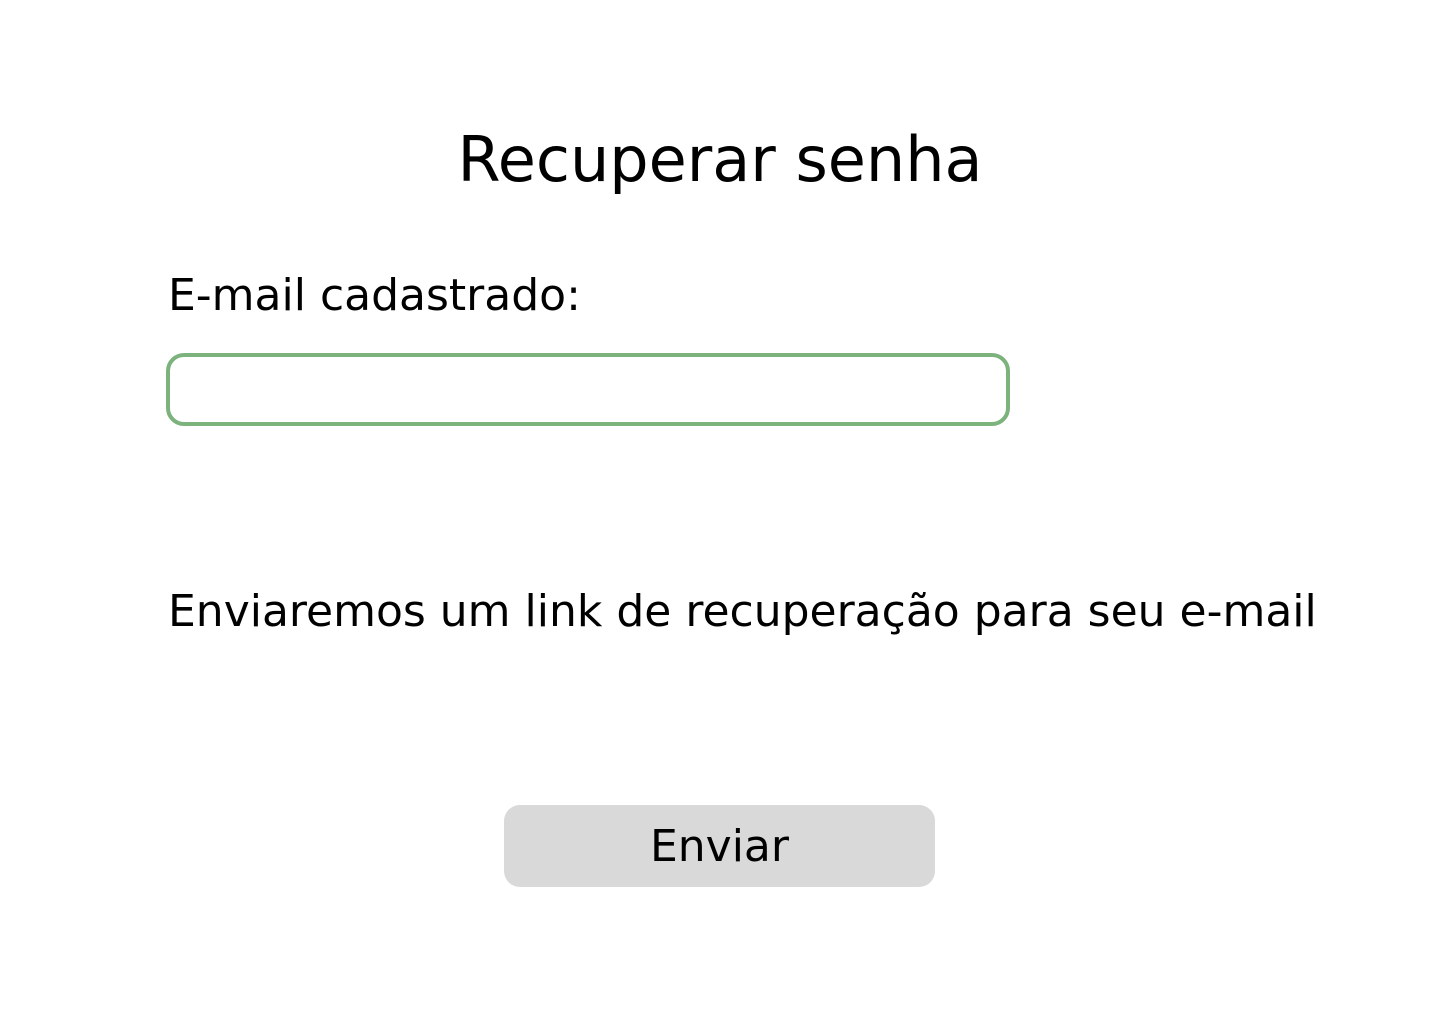 The image size is (1440, 1024). What do you see at coordinates (374, 295) in the screenshot?
I see `email-label: E-mail cadastrado:` at bounding box center [374, 295].